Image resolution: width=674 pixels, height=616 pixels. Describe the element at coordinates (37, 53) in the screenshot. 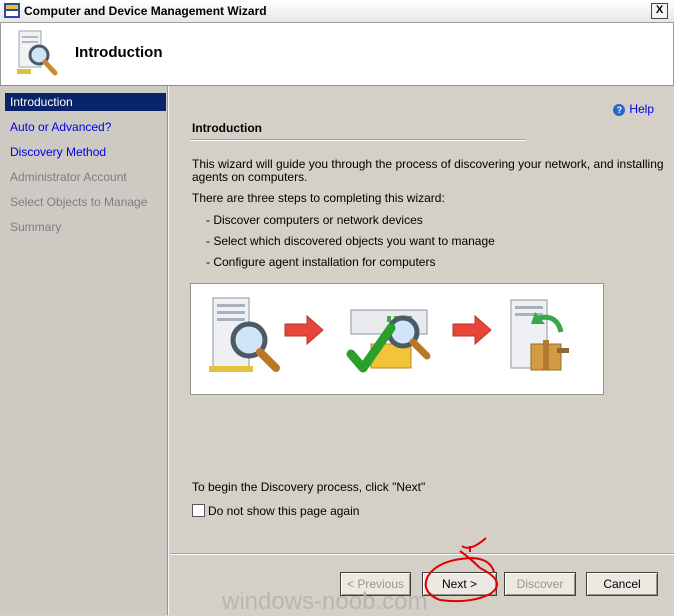

I see `discovery-magnifier-icon` at that location.